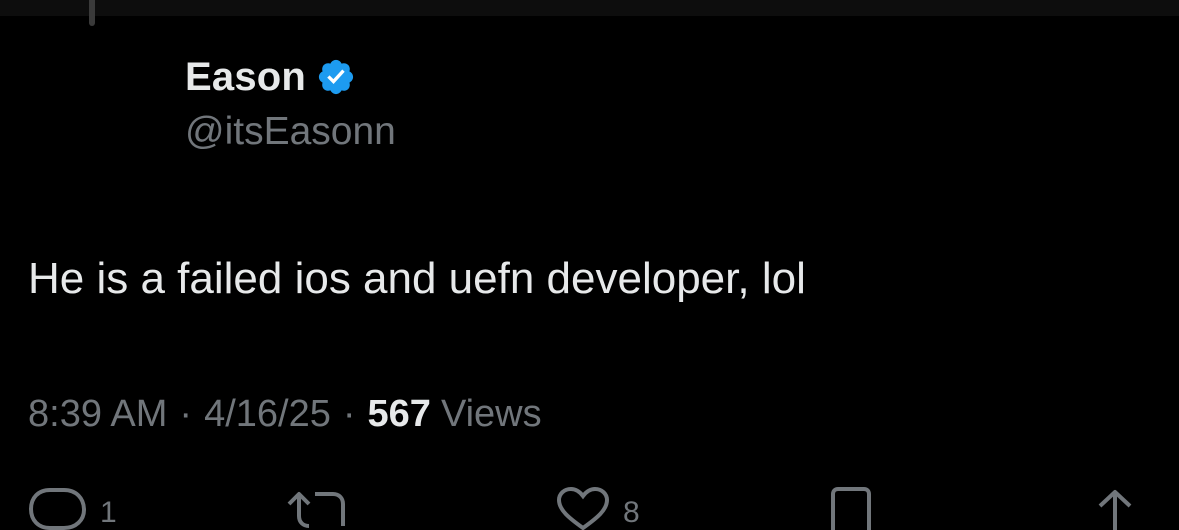 This screenshot has height=530, width=1179. Describe the element at coordinates (290, 132) in the screenshot. I see `author-handle: @itsEasonn` at that location.